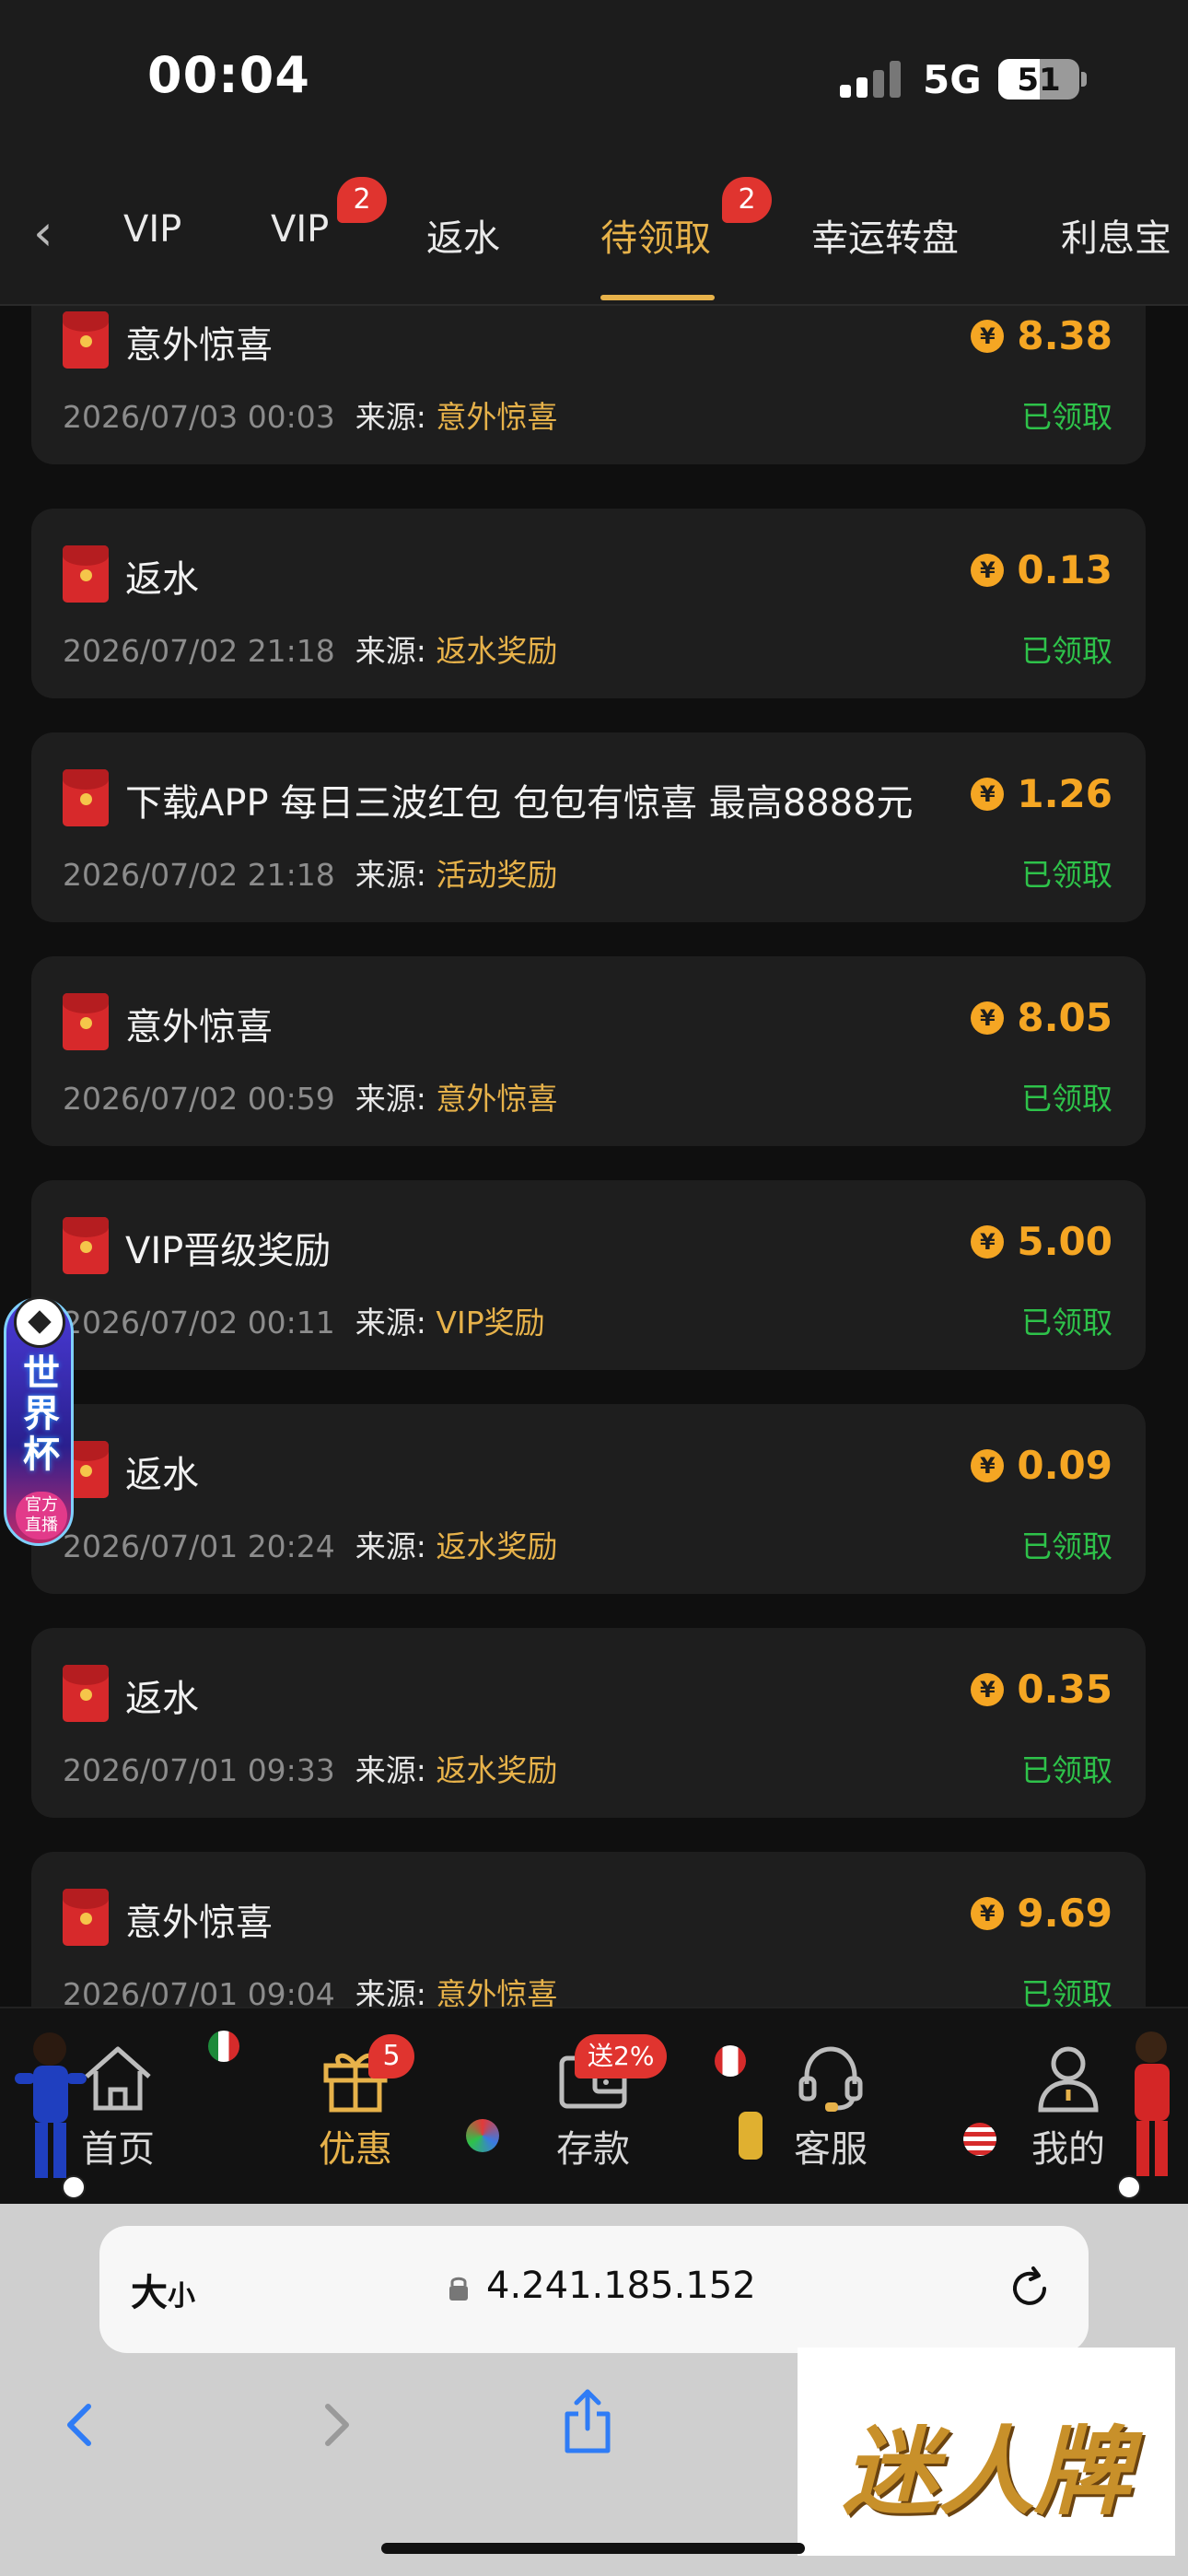  What do you see at coordinates (39, 1421) in the screenshot?
I see `world-cup-floating-banner: 世界杯 官方 直播` at bounding box center [39, 1421].